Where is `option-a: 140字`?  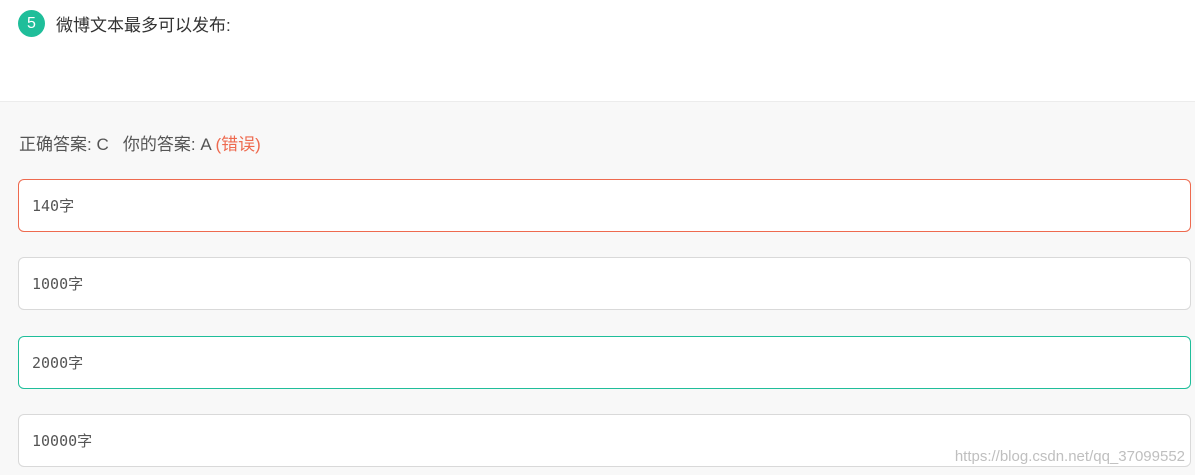
option-a: 140字 is located at coordinates (604, 205).